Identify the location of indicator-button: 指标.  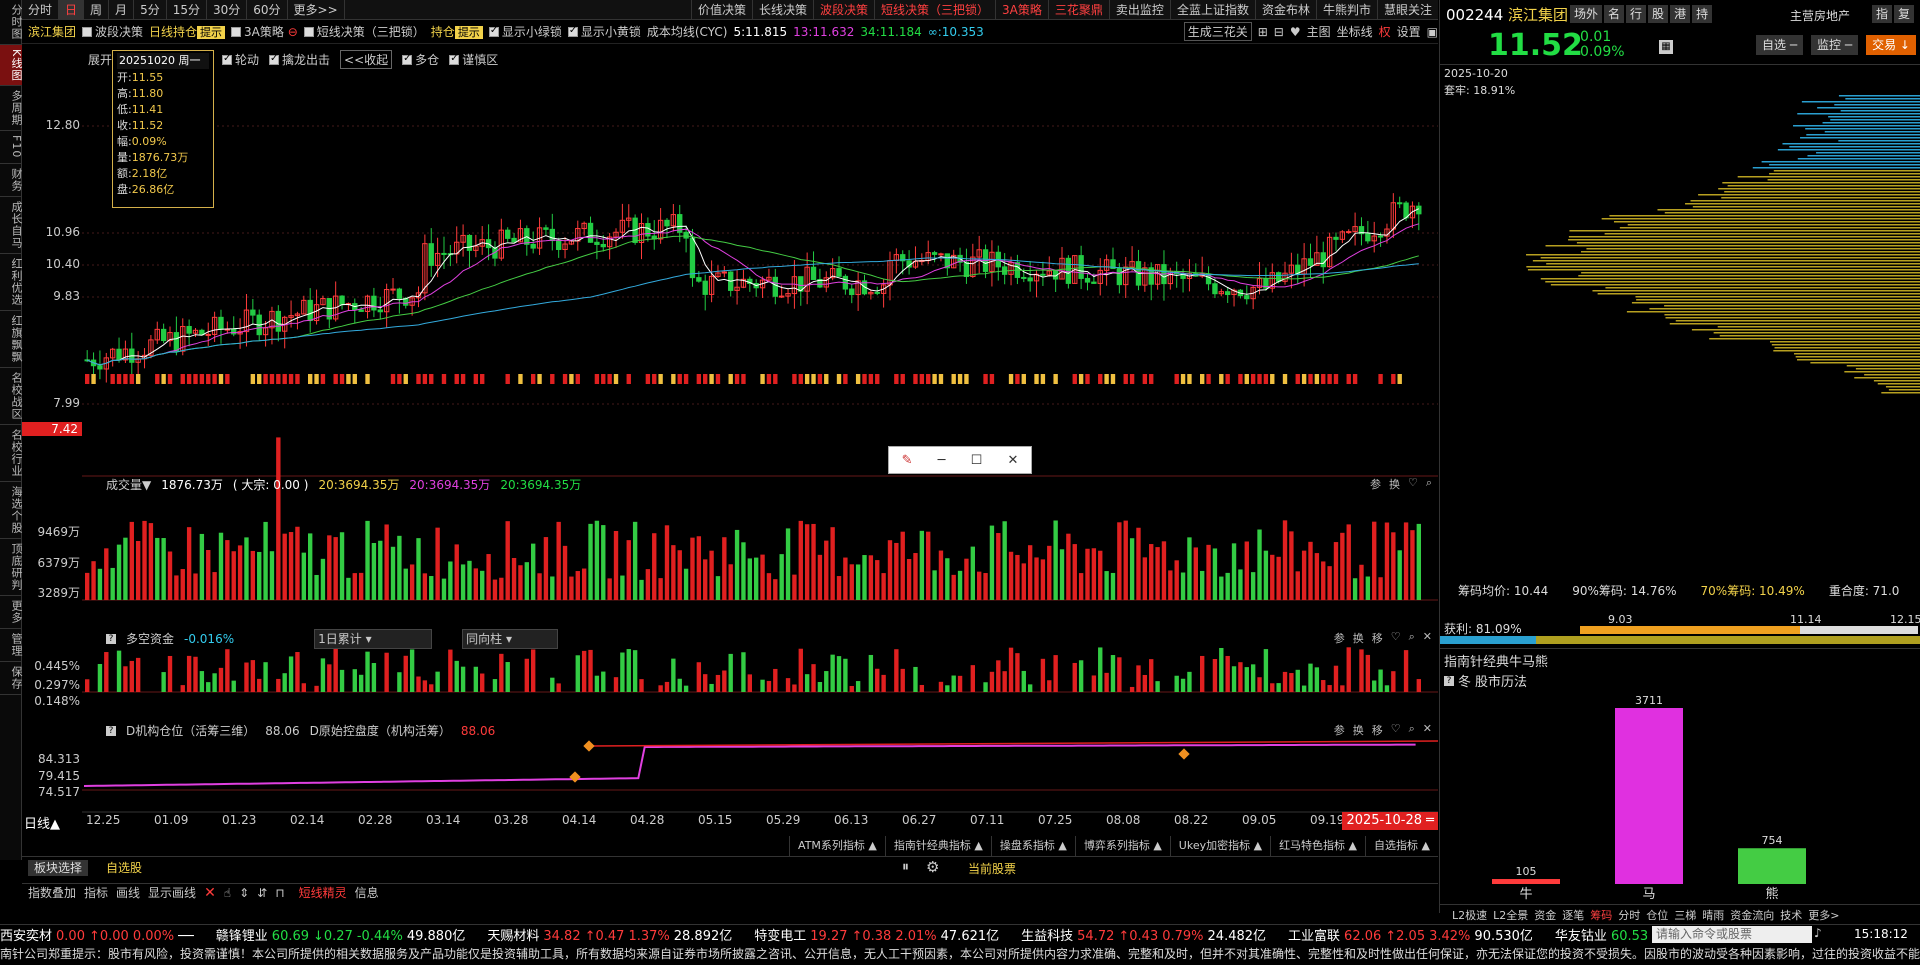
(96, 892).